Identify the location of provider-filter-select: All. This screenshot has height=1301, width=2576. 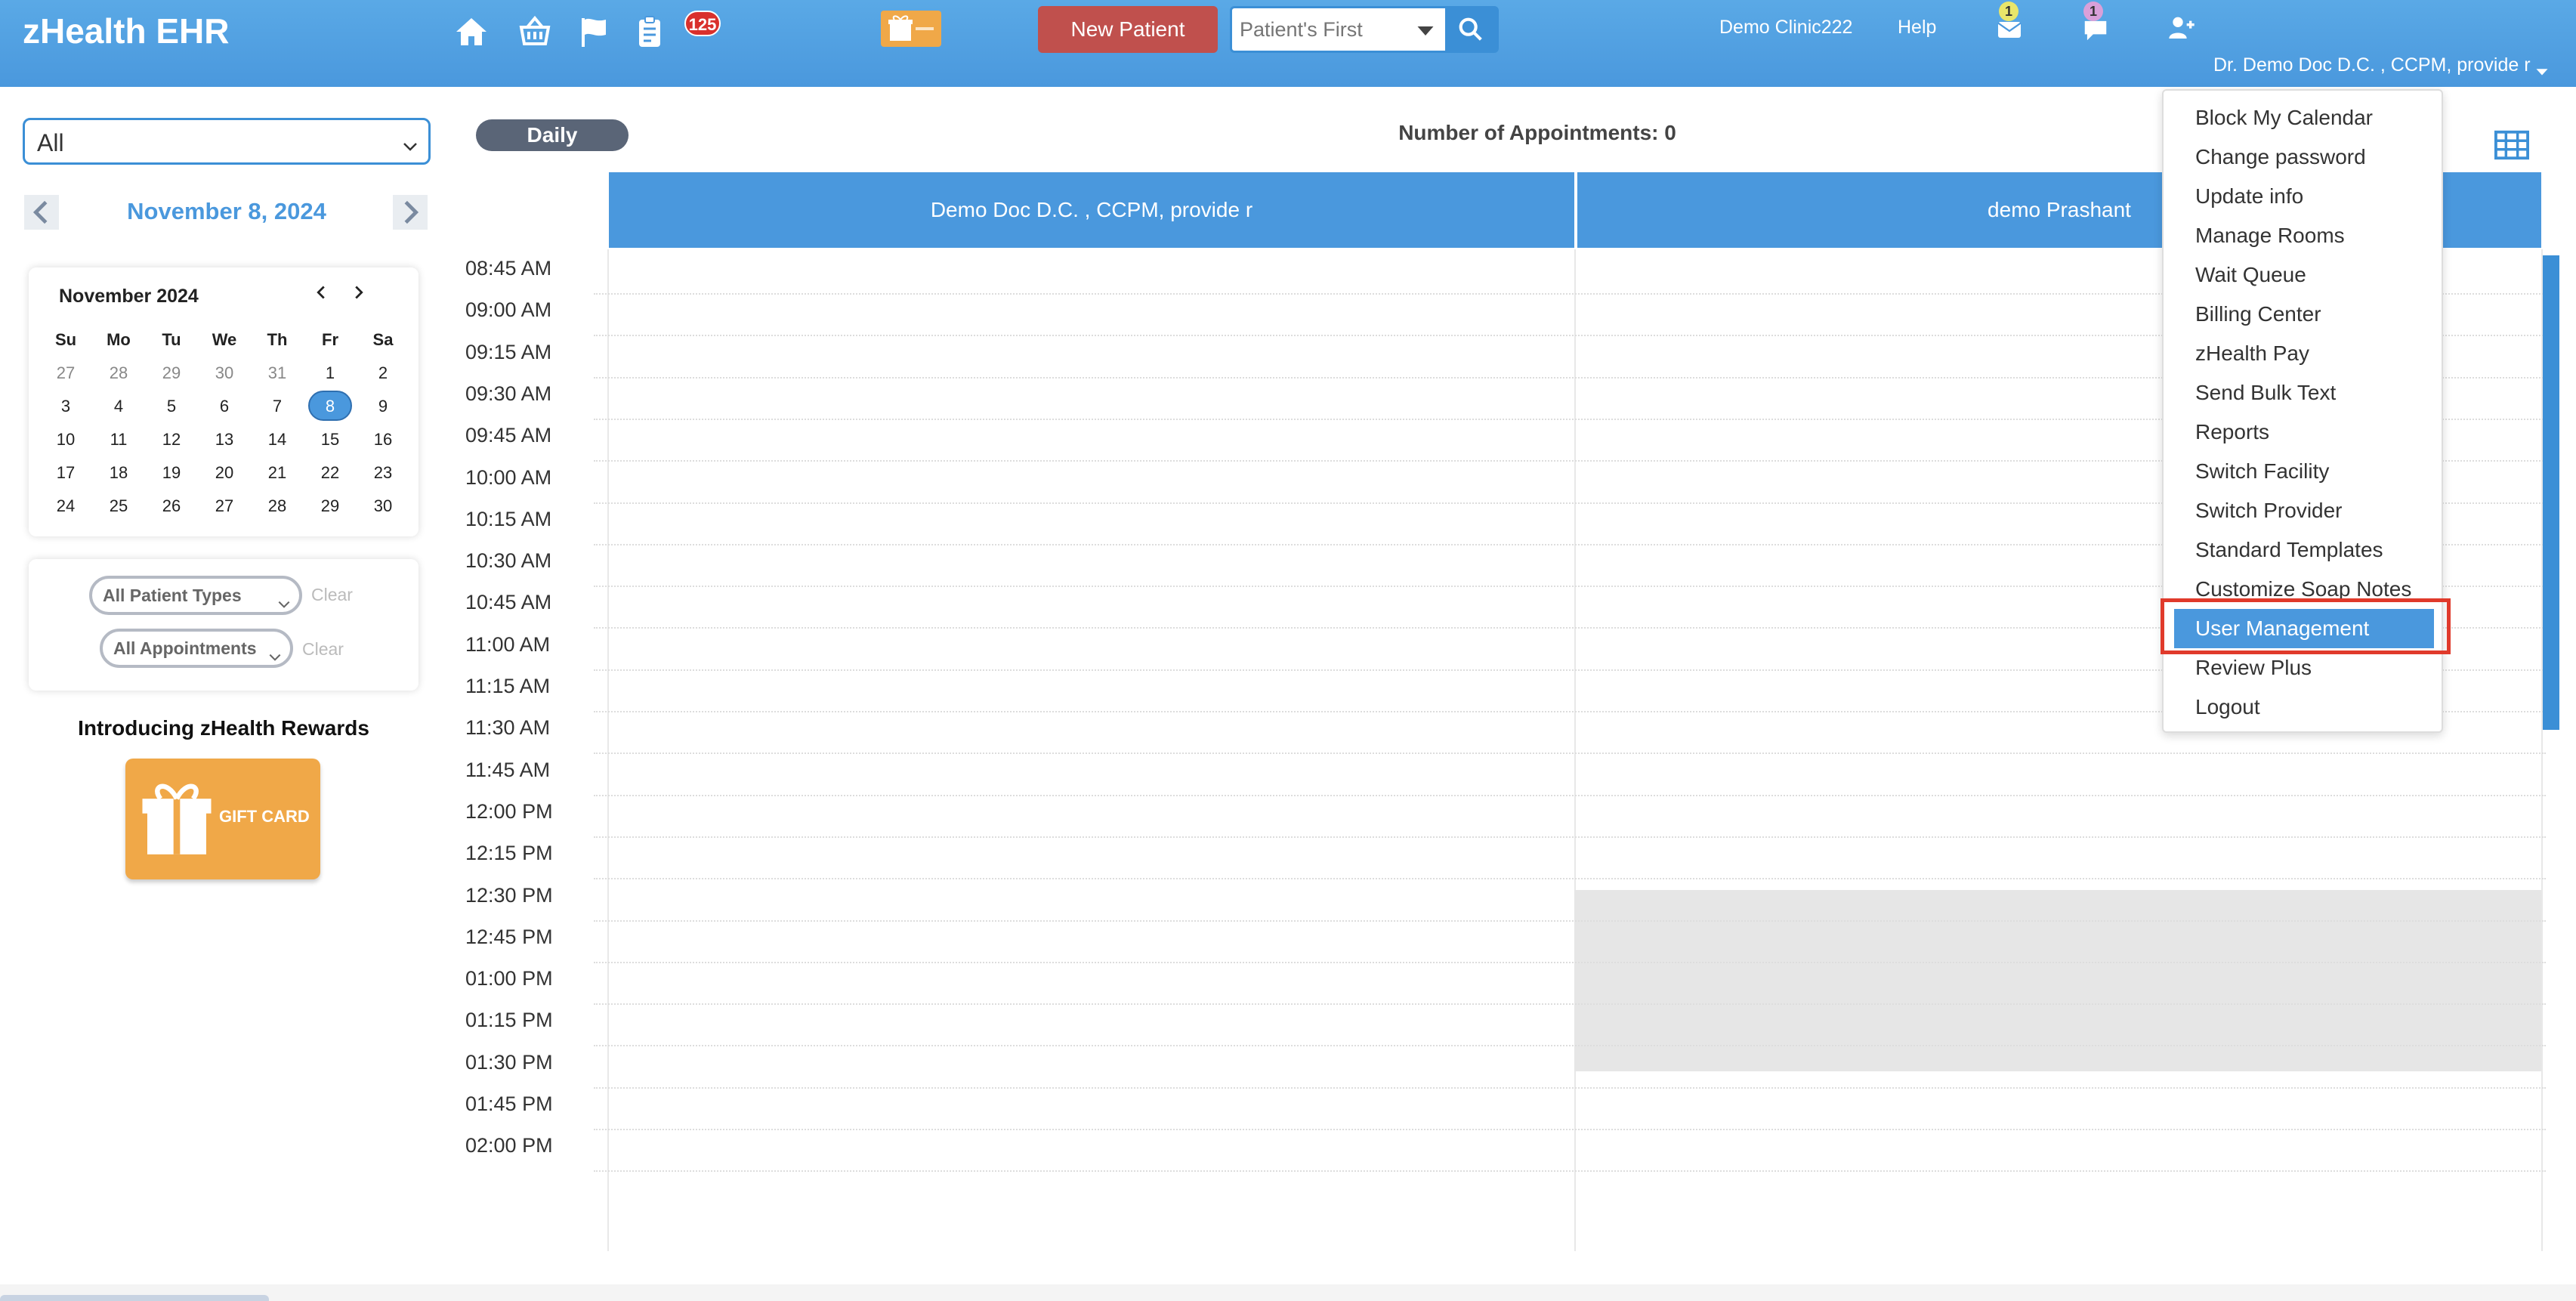
(227, 141).